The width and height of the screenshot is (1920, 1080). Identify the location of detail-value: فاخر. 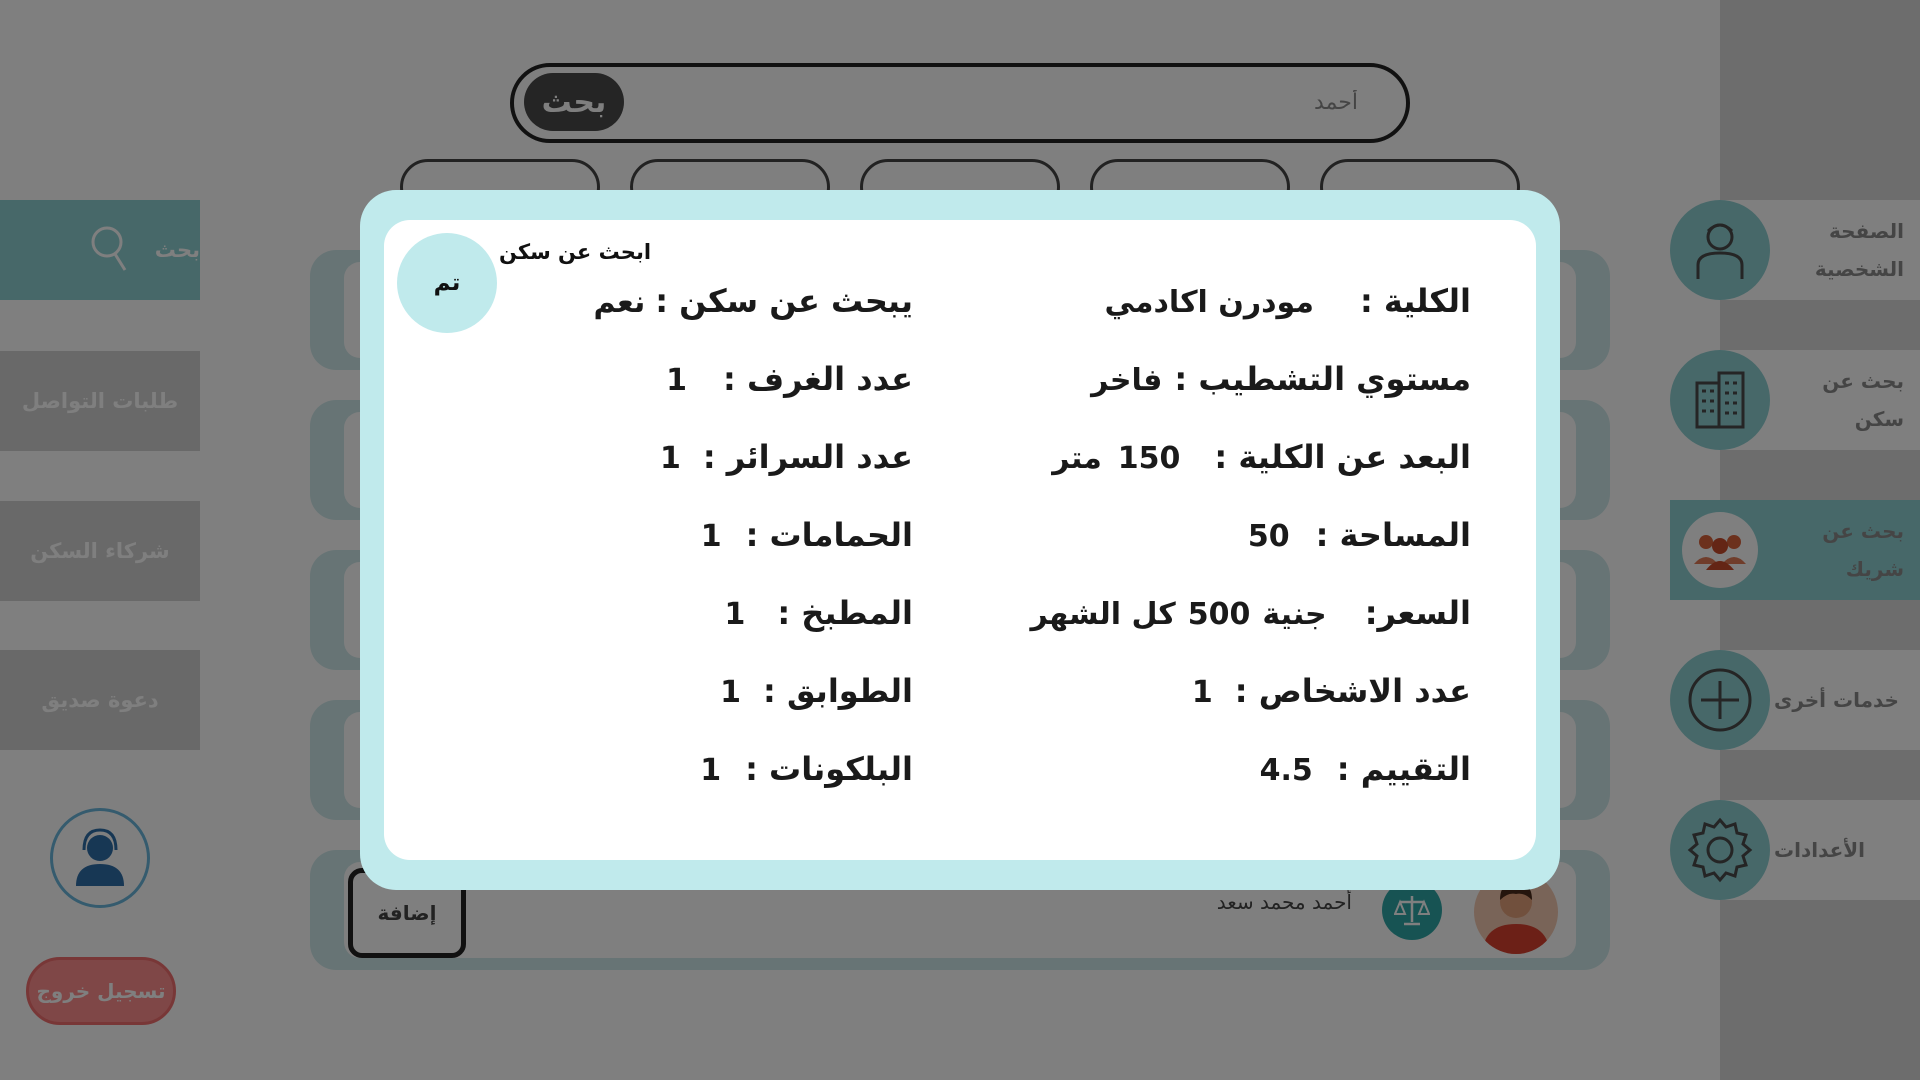
(1127, 380).